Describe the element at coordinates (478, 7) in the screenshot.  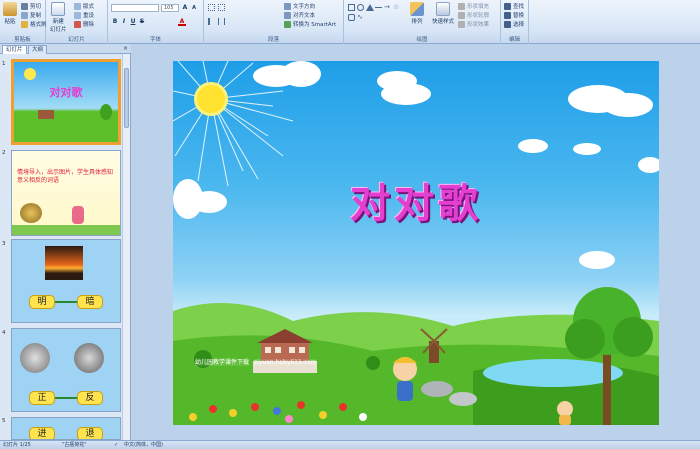
I see `shape-fill-label: 形状填充` at that location.